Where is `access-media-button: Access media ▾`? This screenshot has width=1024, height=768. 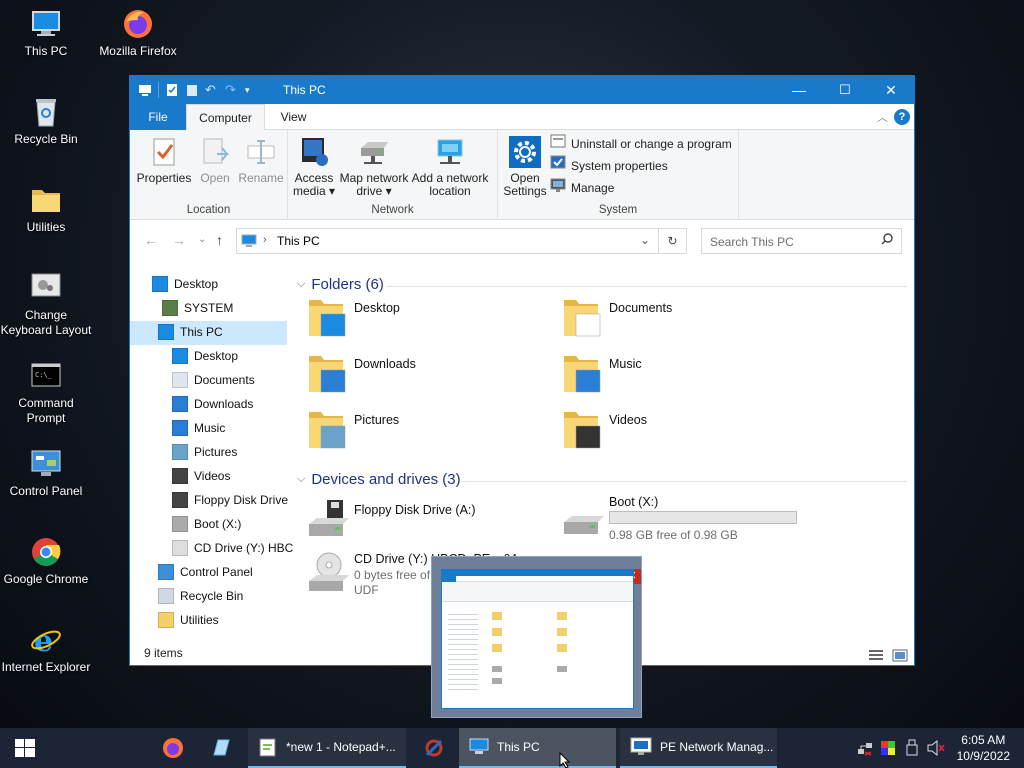
access-media-button: Access media ▾ is located at coordinates (314, 166).